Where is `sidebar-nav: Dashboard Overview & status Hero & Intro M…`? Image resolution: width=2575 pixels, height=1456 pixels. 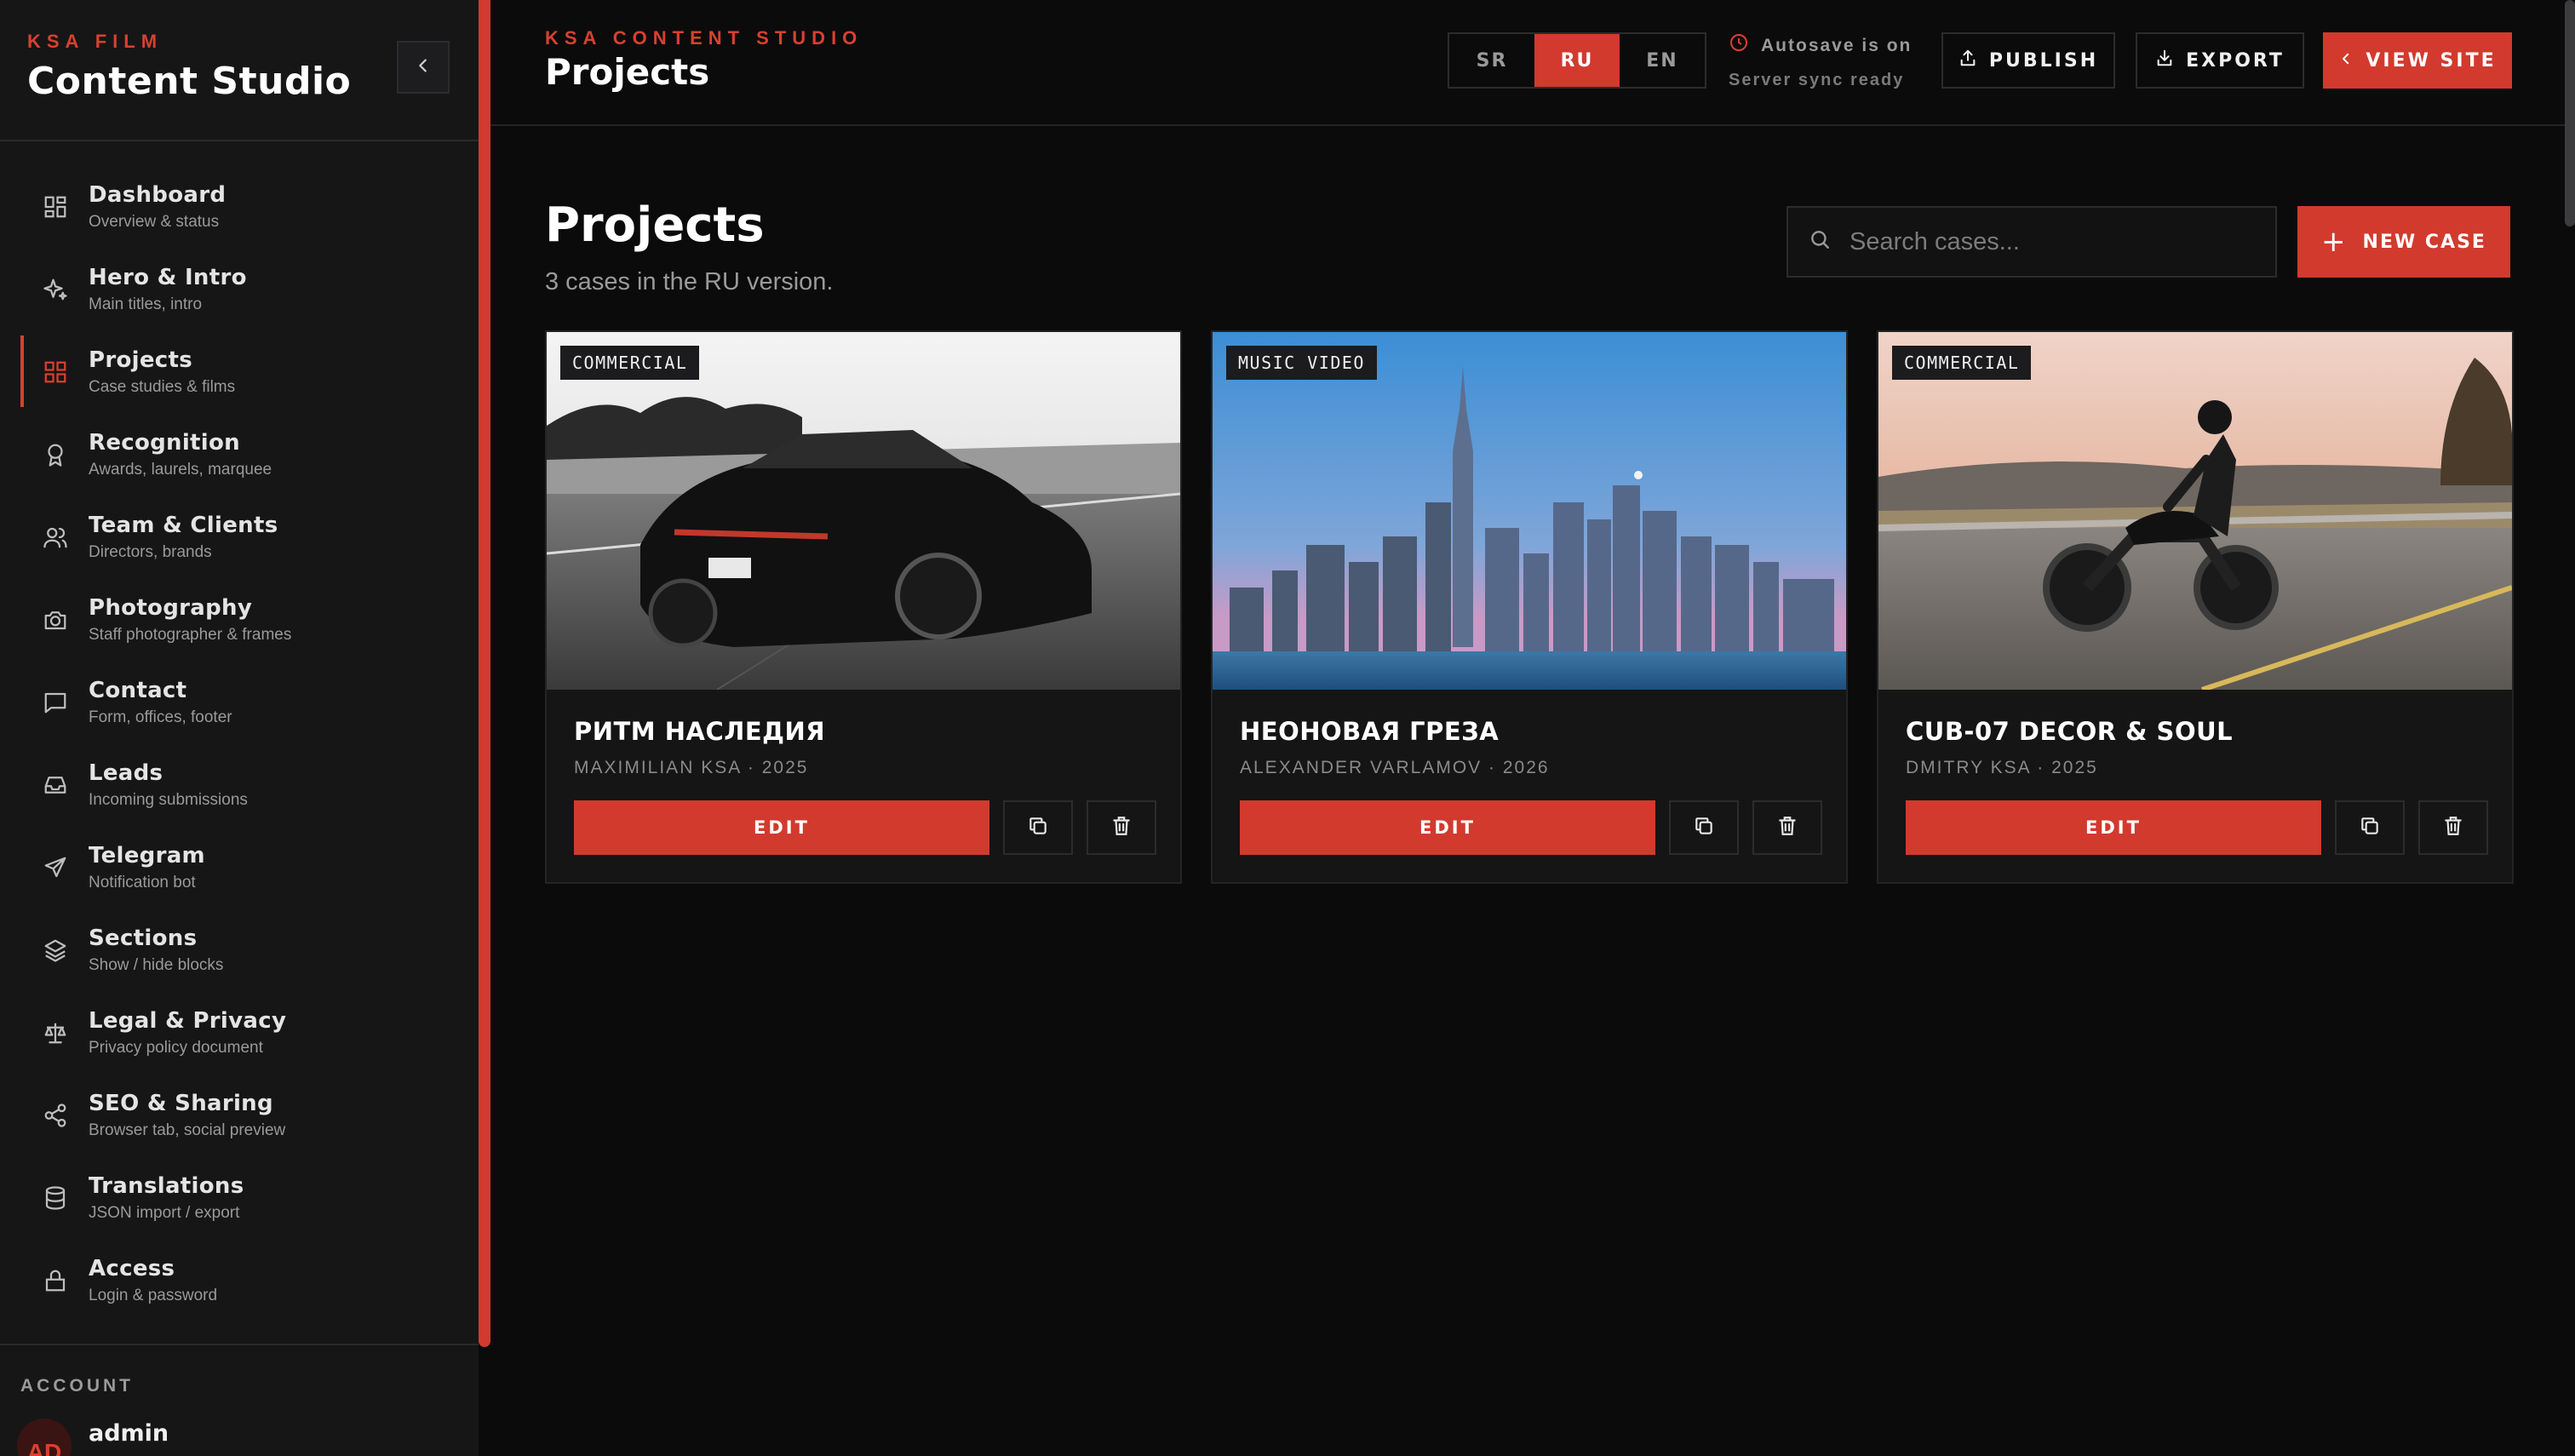
sidebar-nav: Dashboard Overview & status Hero & Intro M… is located at coordinates (239, 743).